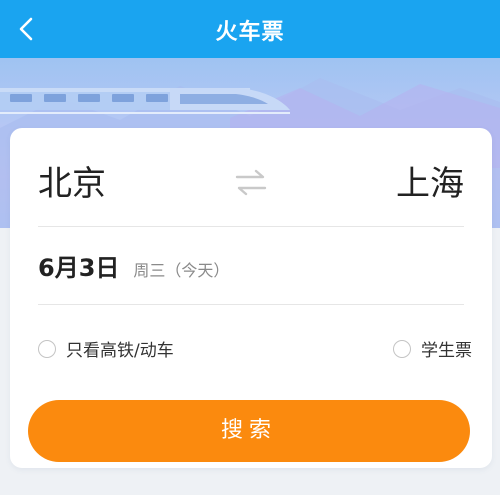 Image resolution: width=500 pixels, height=495 pixels. Describe the element at coordinates (446, 351) in the screenshot. I see `student-label: 学生票` at that location.